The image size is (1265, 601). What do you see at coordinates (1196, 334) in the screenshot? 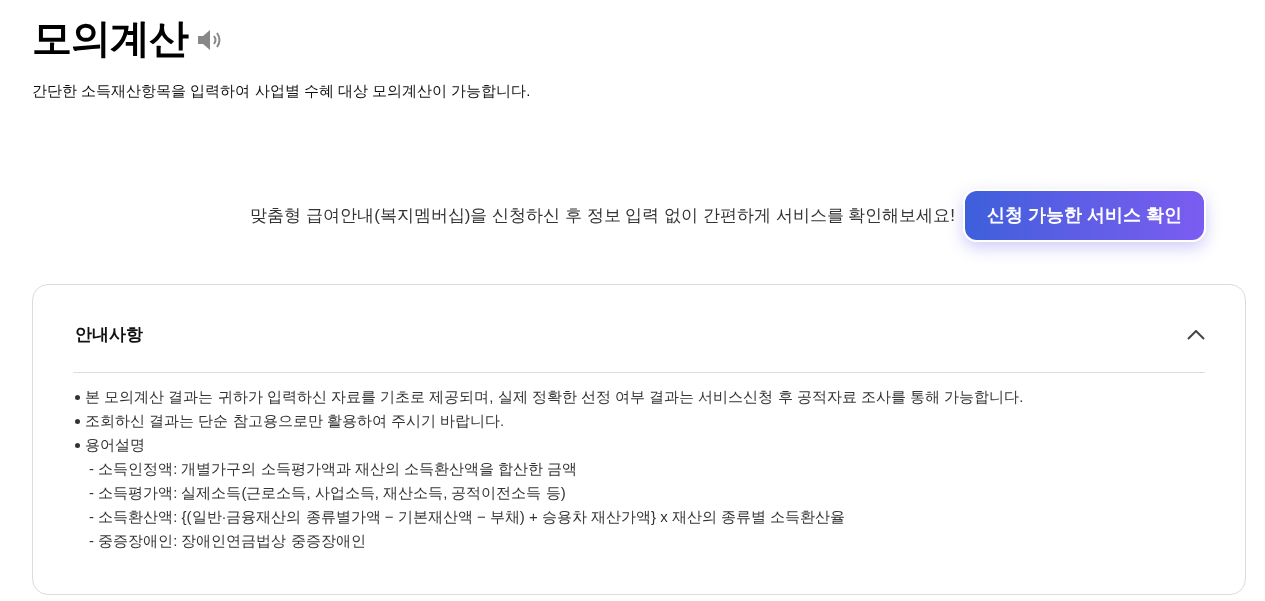
I see `chevron-up-icon` at bounding box center [1196, 334].